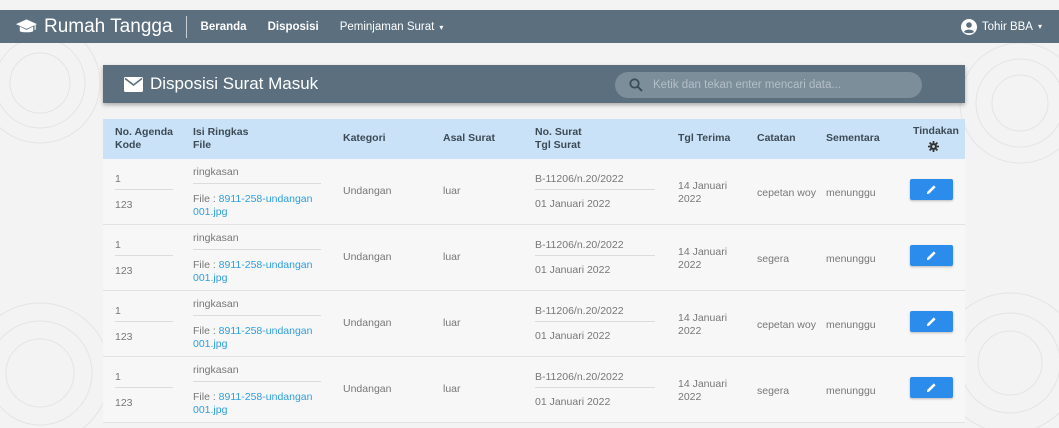 This screenshot has height=428, width=1059. I want to click on header-no-tgl-surat: No. Surat Tgl Surat, so click(558, 139).